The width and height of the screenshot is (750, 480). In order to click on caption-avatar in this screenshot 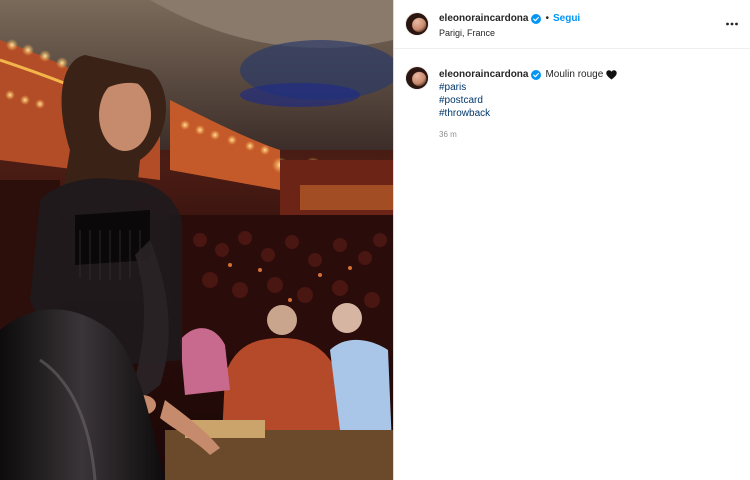, I will do `click(417, 78)`.